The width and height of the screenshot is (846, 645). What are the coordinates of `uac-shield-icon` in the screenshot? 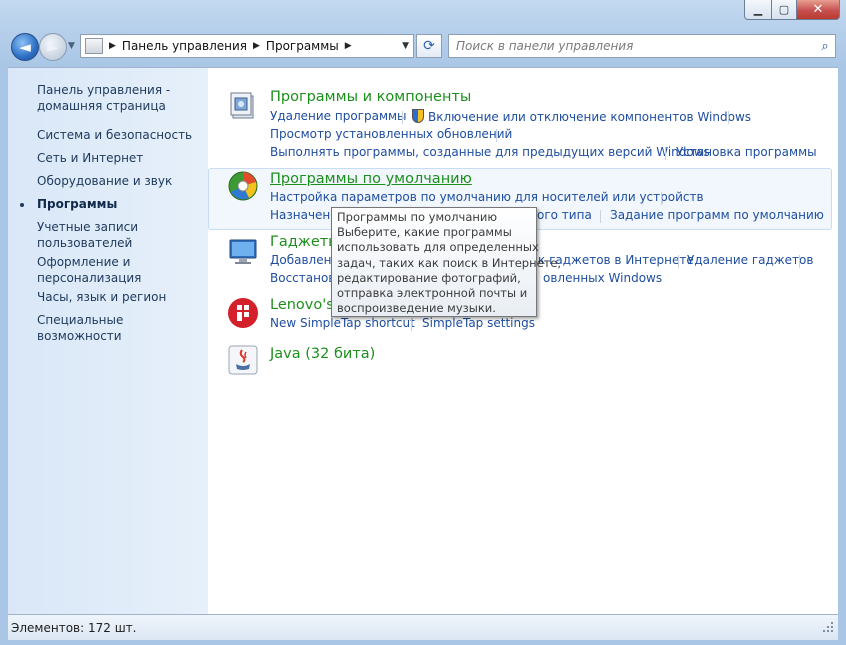 It's located at (418, 116).